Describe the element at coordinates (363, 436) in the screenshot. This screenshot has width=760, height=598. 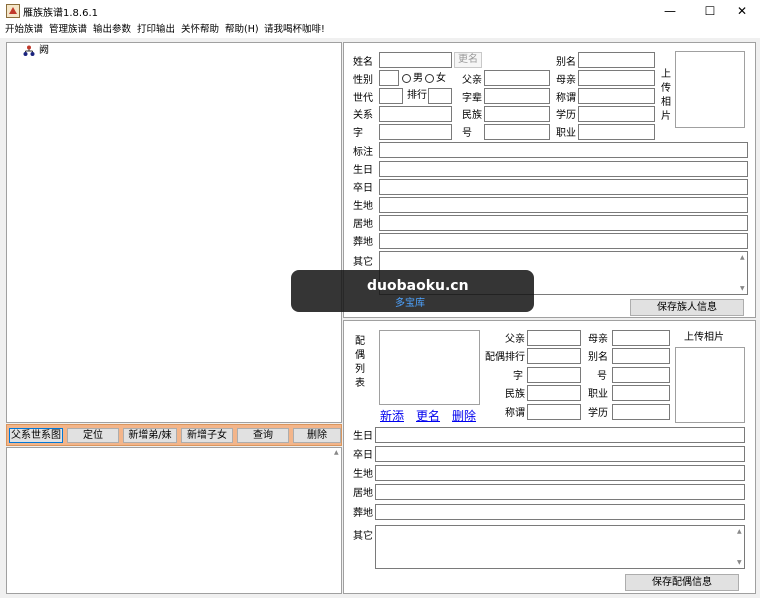
I see `spouse-birth-label: 生日` at that location.